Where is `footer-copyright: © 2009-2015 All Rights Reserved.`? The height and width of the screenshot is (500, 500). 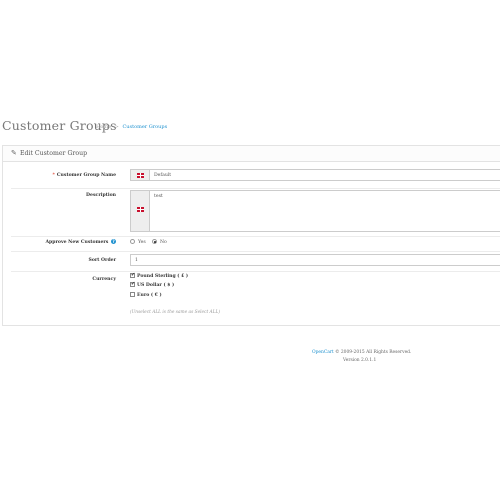
footer-copyright: © 2009-2015 All Rights Reserved. is located at coordinates (373, 352).